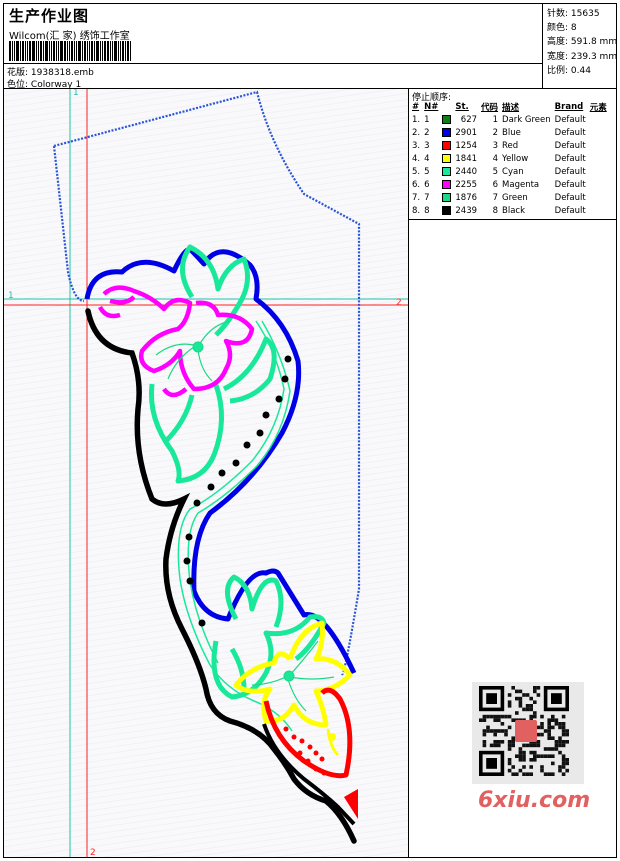 This screenshot has width=620, height=861. Describe the element at coordinates (469, 119) in the screenshot. I see `cell-stitches: 627` at that location.